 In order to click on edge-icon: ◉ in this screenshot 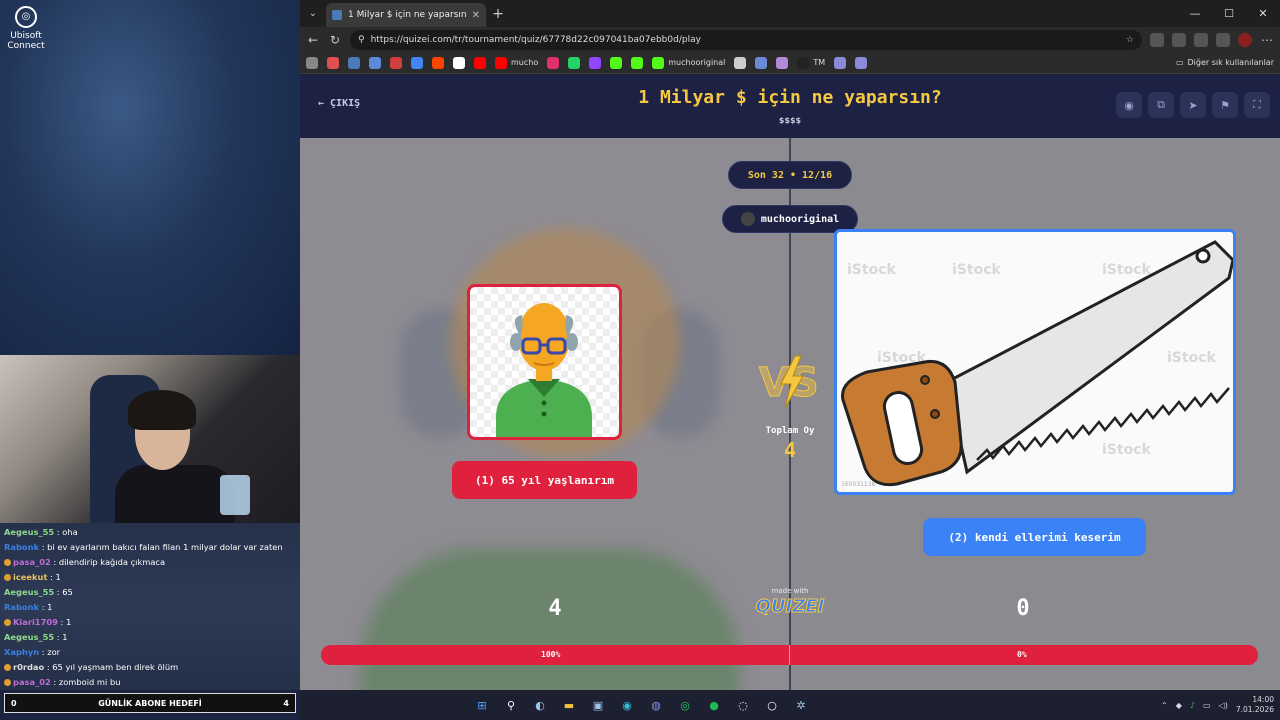, I will do `click(627, 705)`.